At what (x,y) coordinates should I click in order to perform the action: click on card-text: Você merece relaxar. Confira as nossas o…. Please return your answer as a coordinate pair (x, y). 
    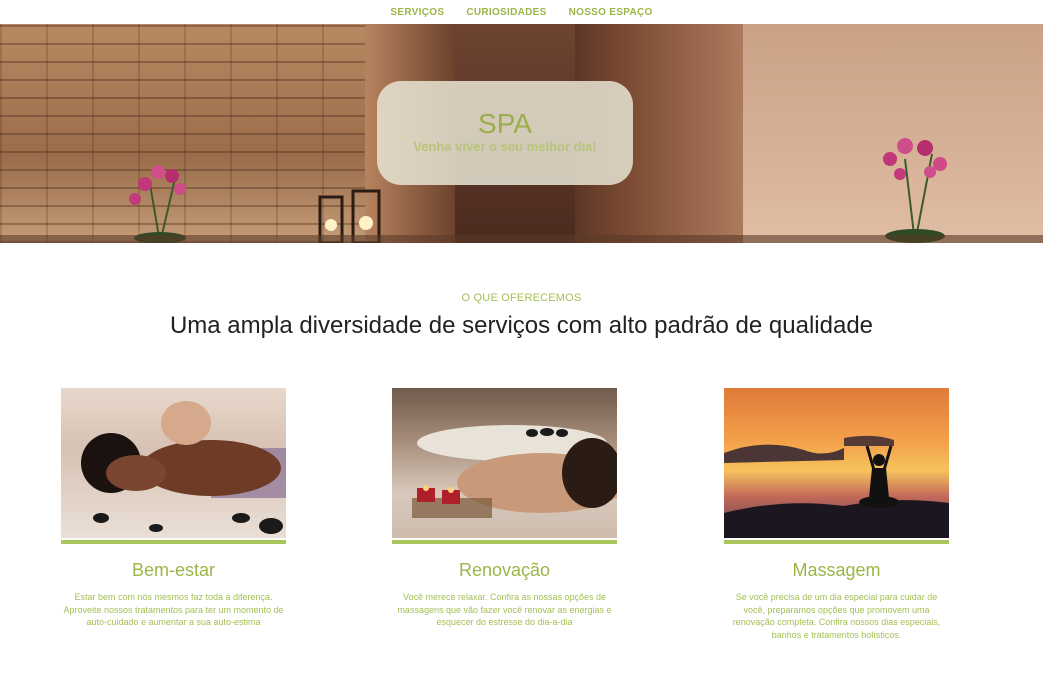
    Looking at the image, I should click on (504, 609).